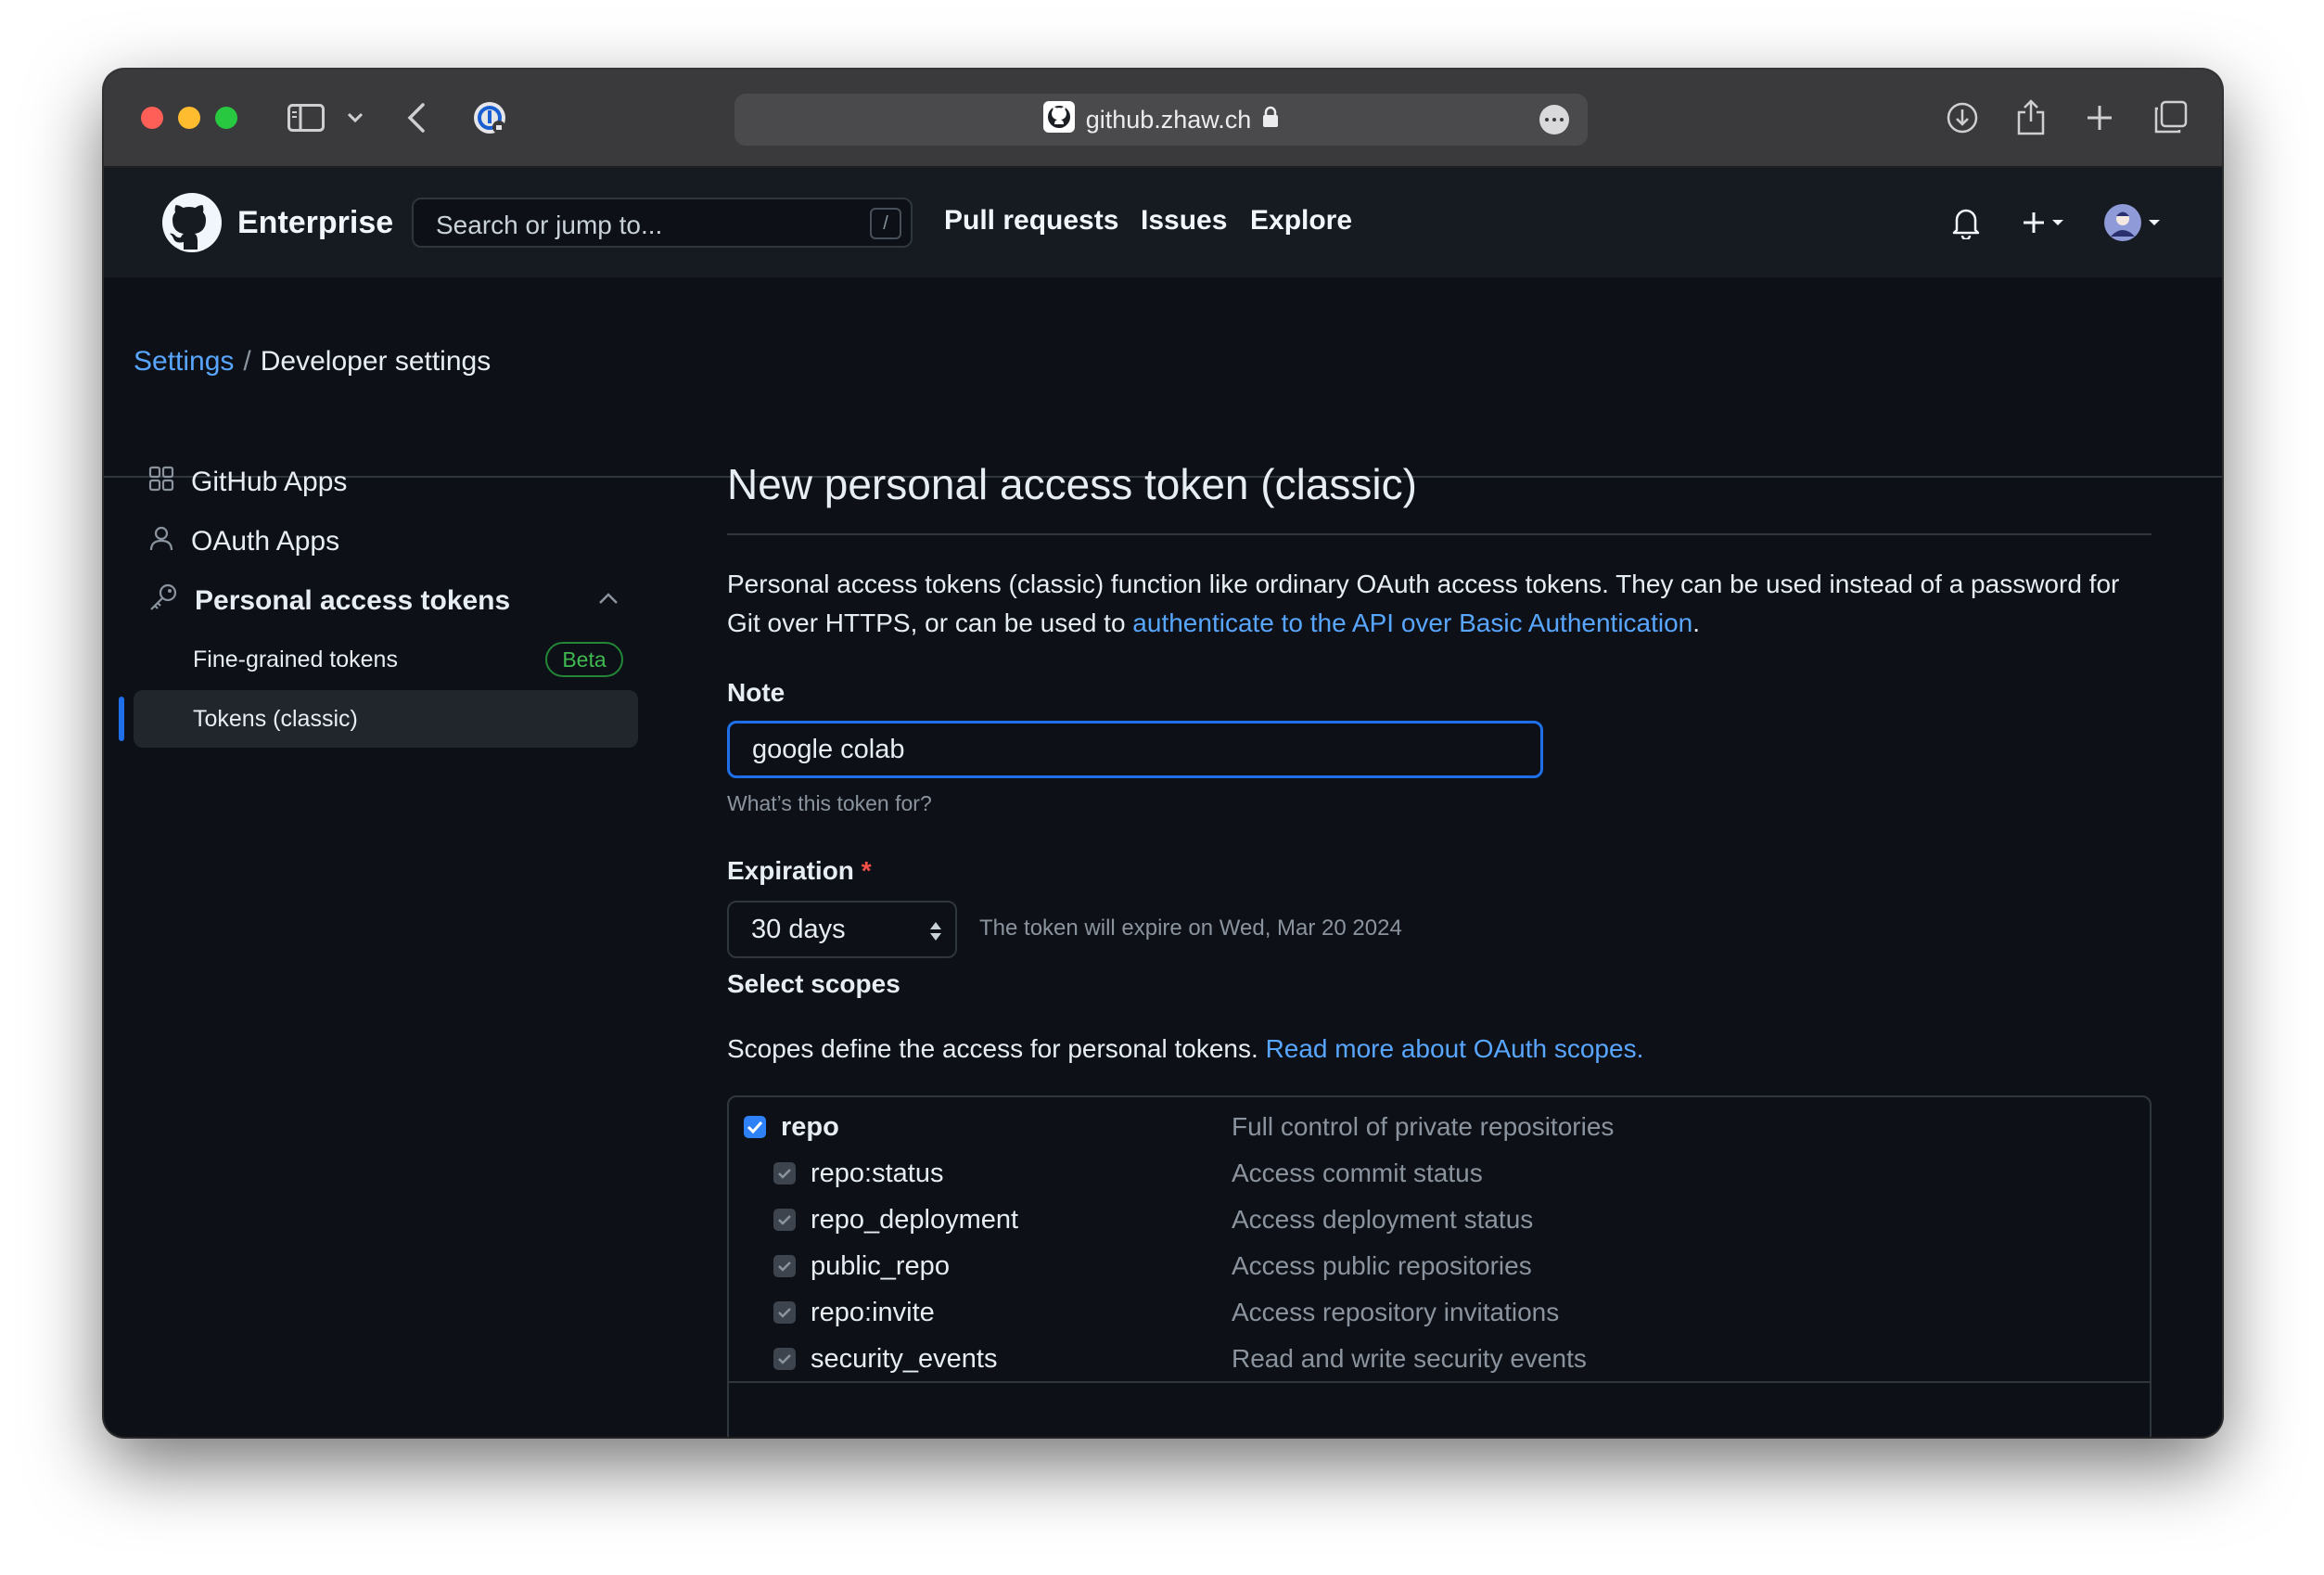  What do you see at coordinates (276, 719) in the screenshot?
I see `sidebar-item-tokens-classic: Tokens (classic)` at bounding box center [276, 719].